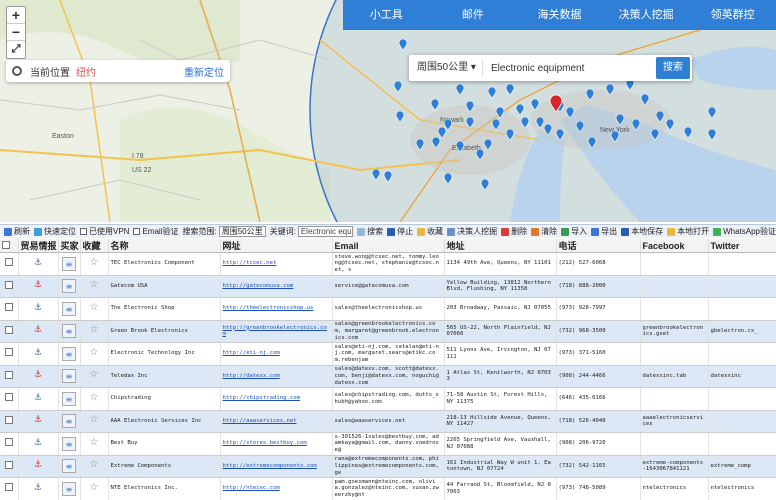 This screenshot has width=776, height=500. What do you see at coordinates (270, 466) in the screenshot?
I see `website-link: http://extremecomponents.com` at bounding box center [270, 466].